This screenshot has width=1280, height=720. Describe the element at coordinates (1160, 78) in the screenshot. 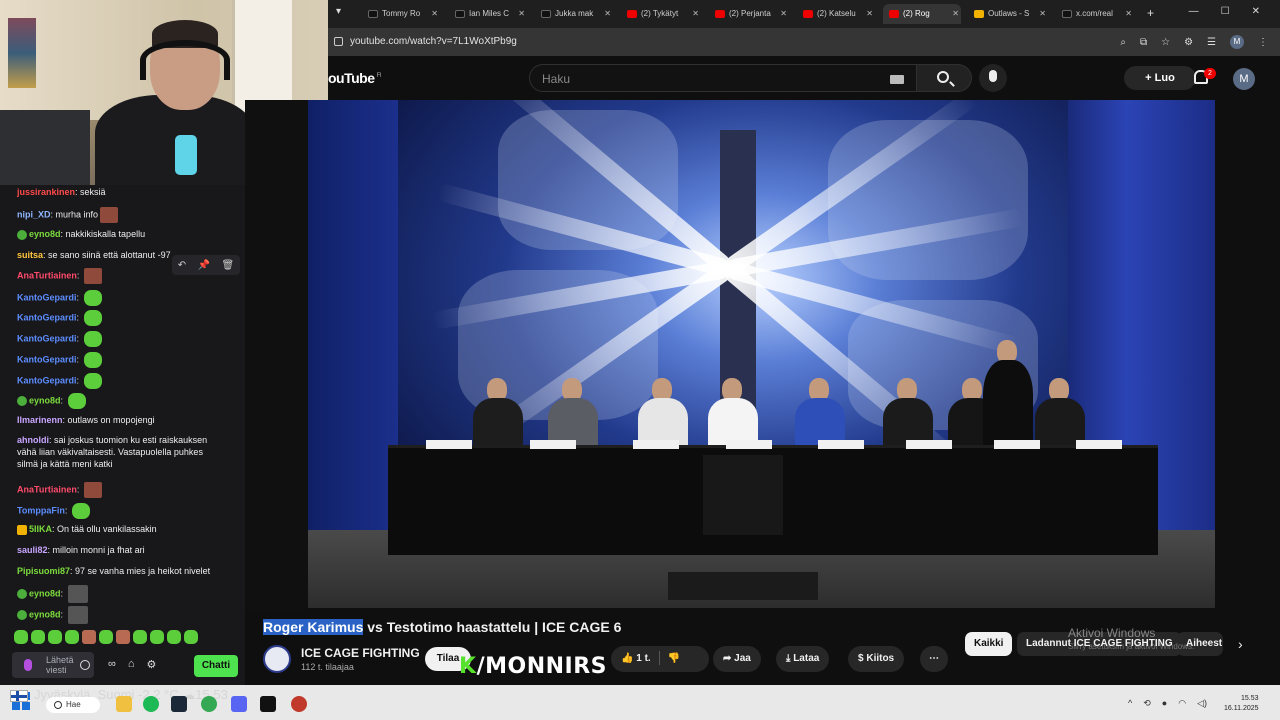

I see `create-button: + Luo` at that location.